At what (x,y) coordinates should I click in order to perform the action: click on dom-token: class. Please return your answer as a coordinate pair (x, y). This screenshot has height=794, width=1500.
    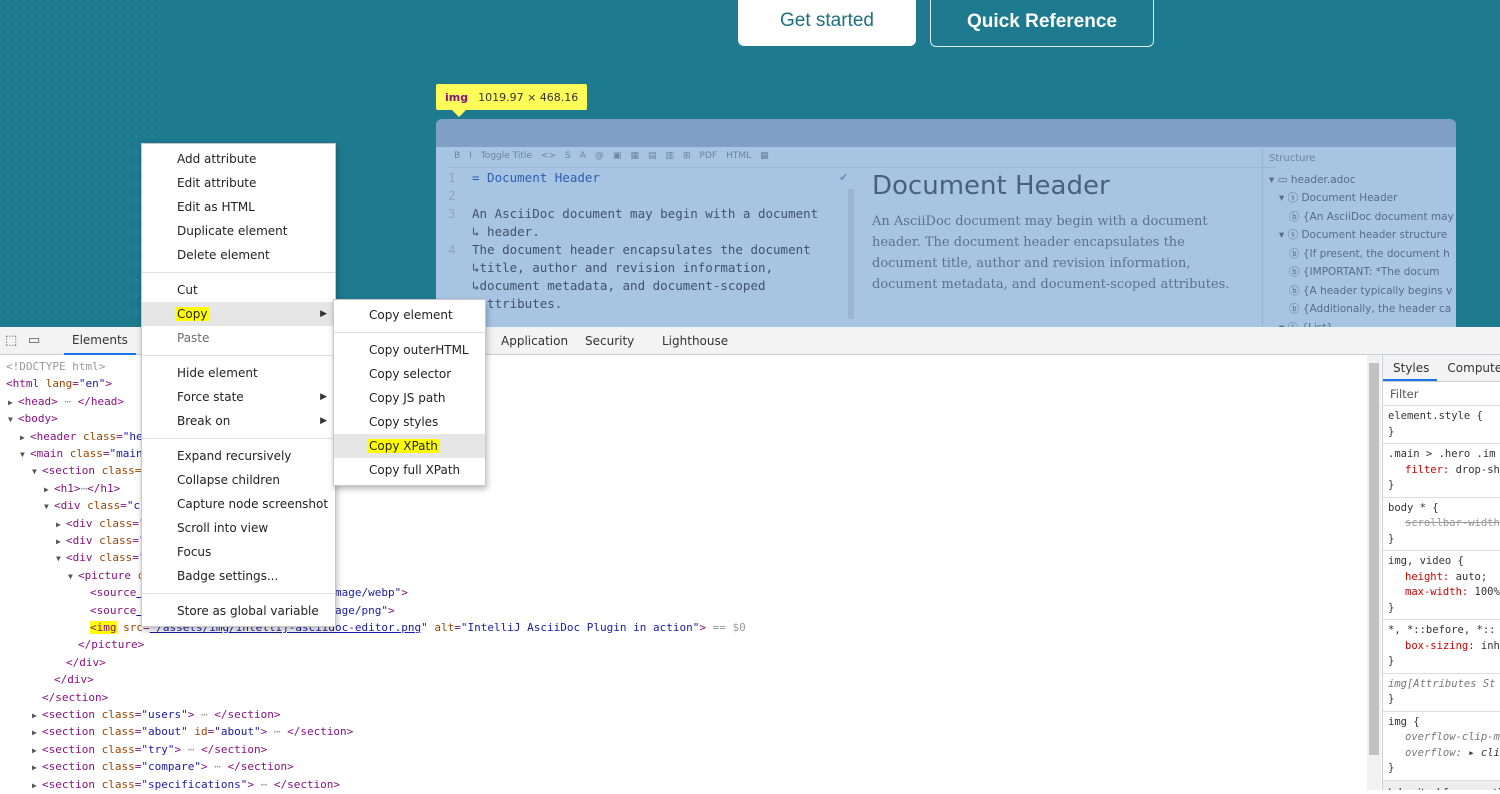
    Looking at the image, I should click on (116, 558).